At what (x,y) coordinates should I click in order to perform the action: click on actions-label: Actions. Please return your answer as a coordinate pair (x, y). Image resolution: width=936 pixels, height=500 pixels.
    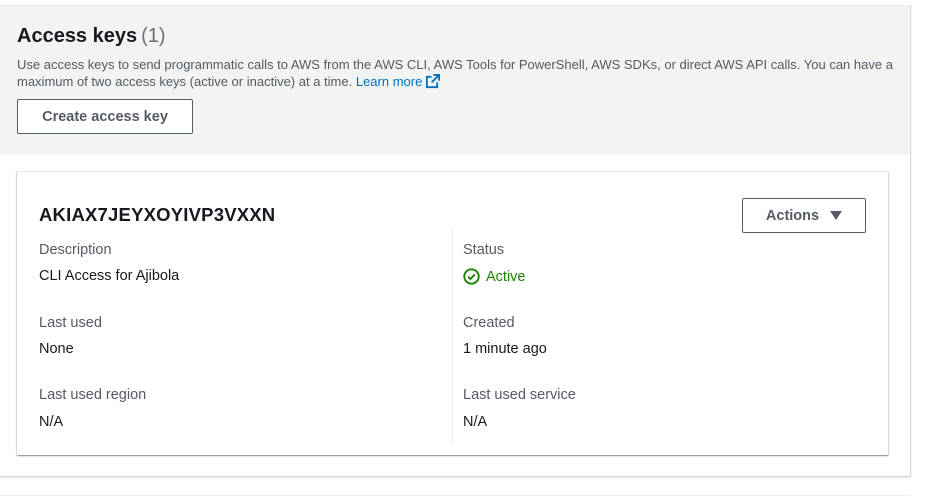
    Looking at the image, I should click on (792, 215).